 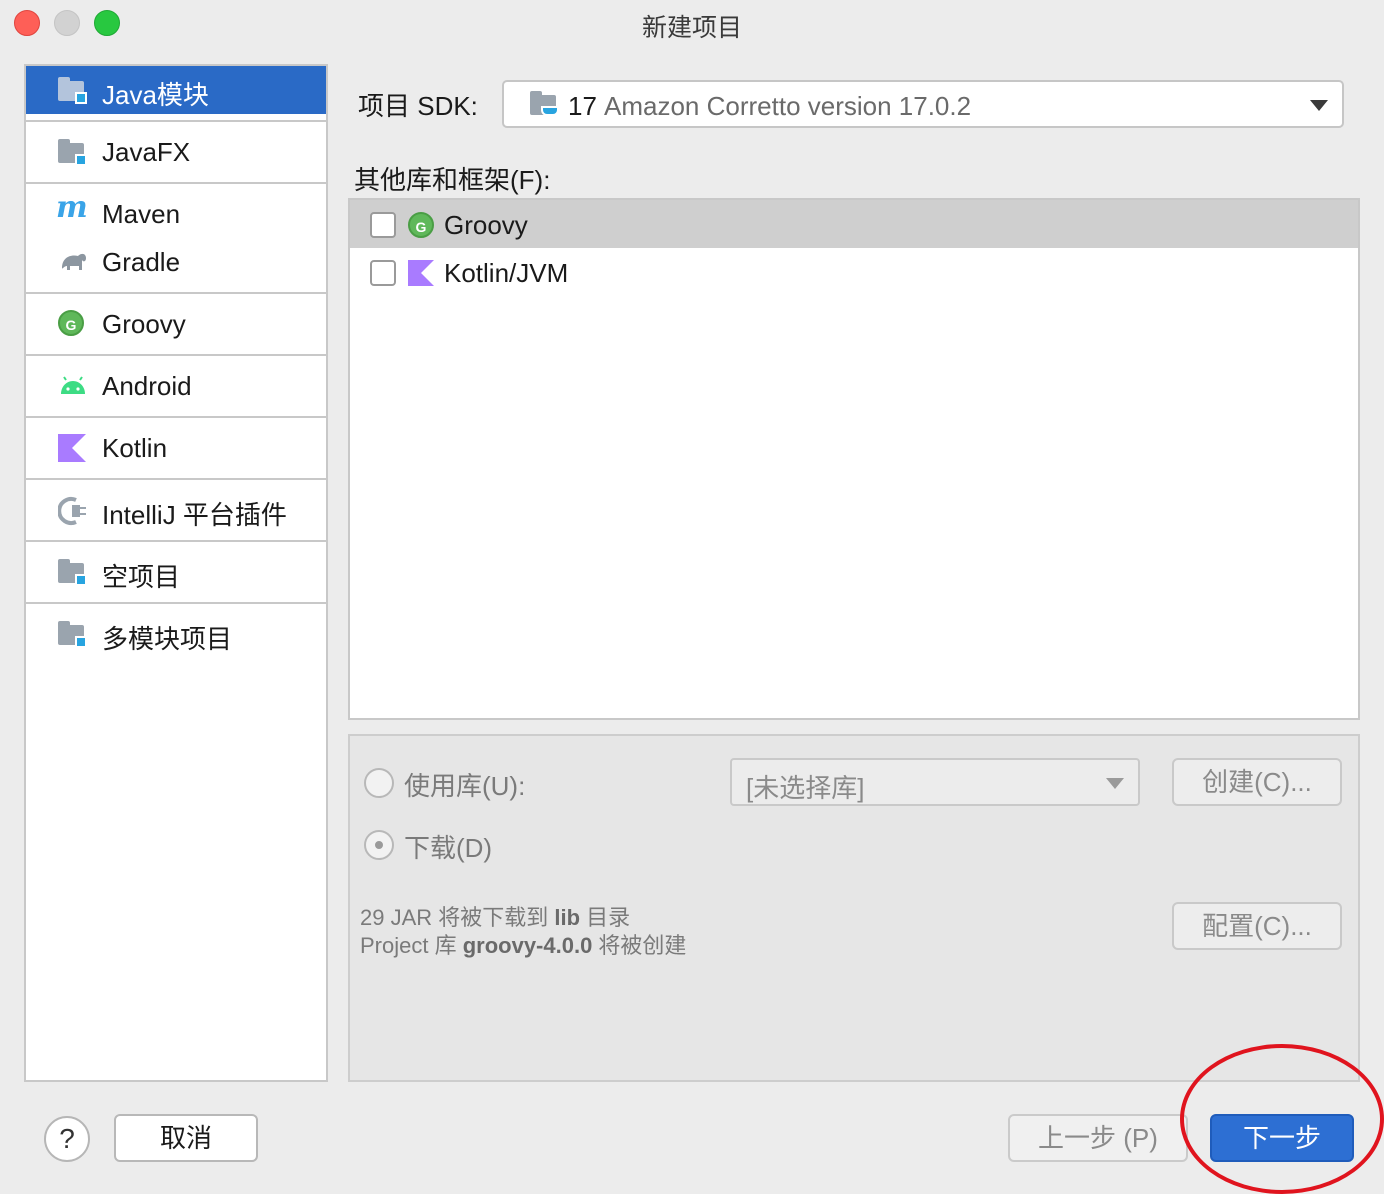 I want to click on title-bar: 新建项目, so click(x=692, y=23).